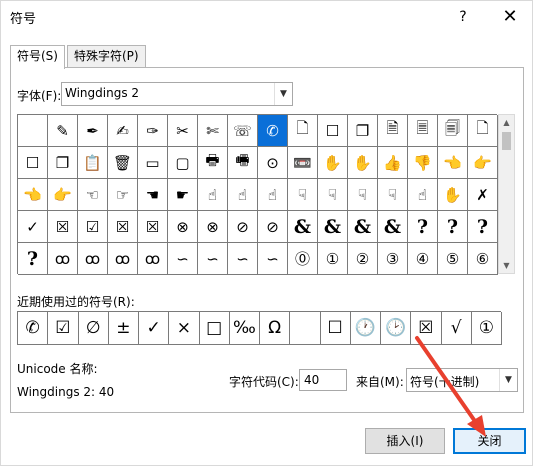 The height and width of the screenshot is (467, 533). Describe the element at coordinates (183, 195) in the screenshot. I see `symbol-cell: ☛` at that location.